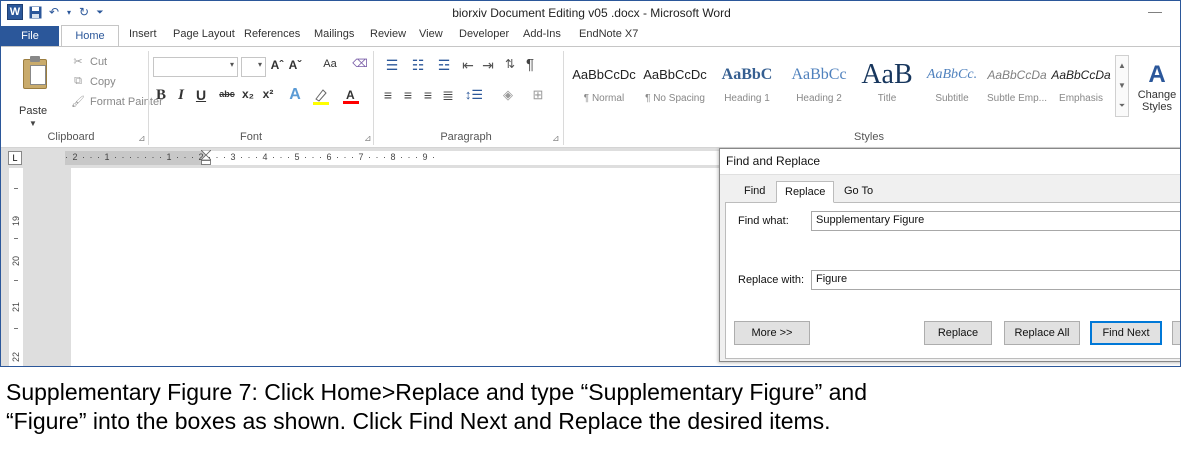 The image size is (1181, 457). I want to click on cut-button: ✂ Cut, so click(89, 62).